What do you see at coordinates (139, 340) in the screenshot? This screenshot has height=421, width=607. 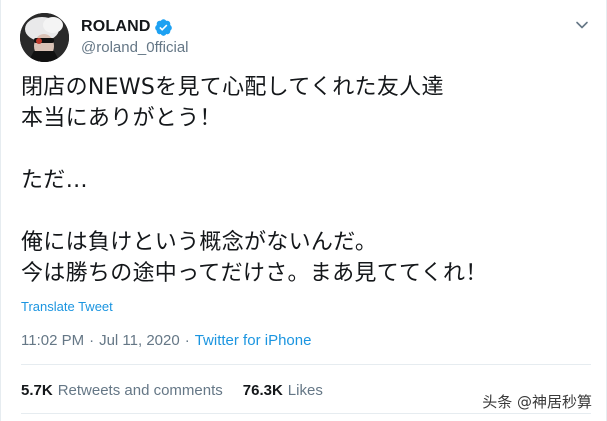 I see `tweet-date: Jul 11, 2020` at bounding box center [139, 340].